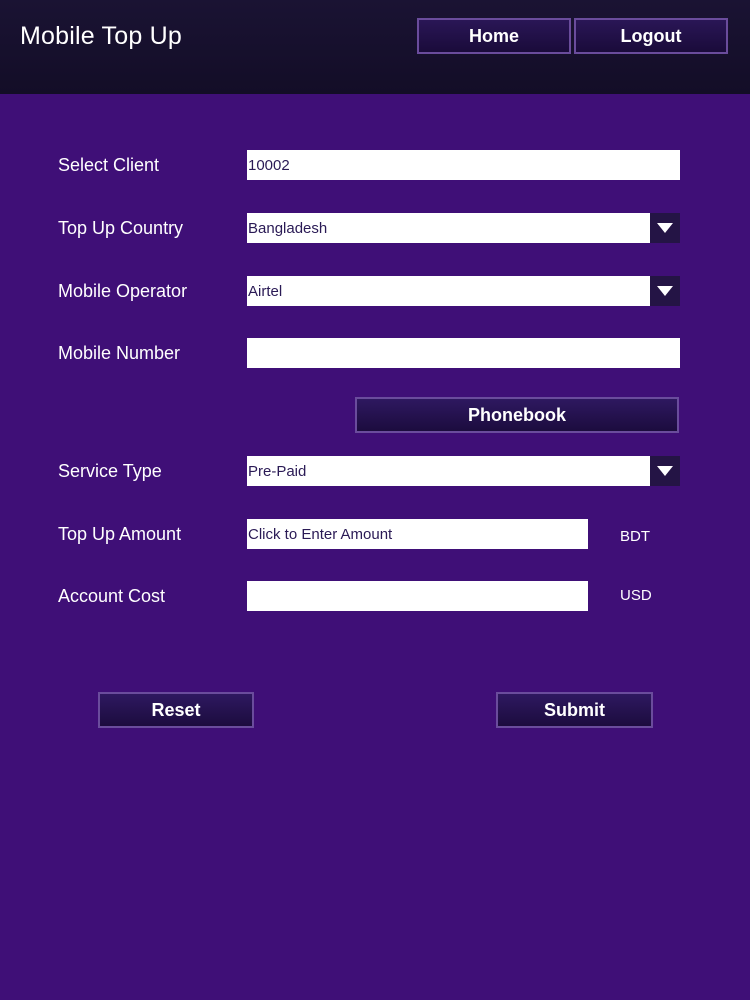 This screenshot has width=750, height=1000. I want to click on top-up-amount-input: Click to Enter Amount, so click(417, 534).